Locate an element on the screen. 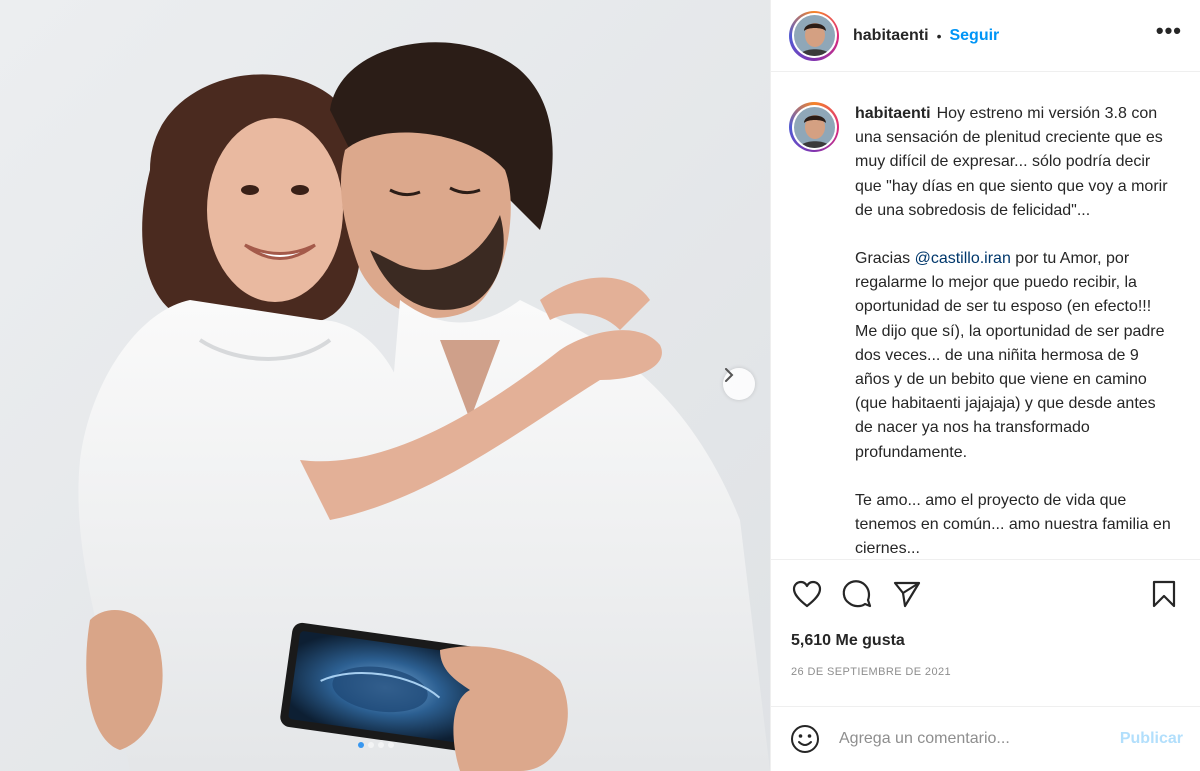 The height and width of the screenshot is (771, 1200). post-date: 26 DE SEPTIEMBRE DE 2021 is located at coordinates (871, 672).